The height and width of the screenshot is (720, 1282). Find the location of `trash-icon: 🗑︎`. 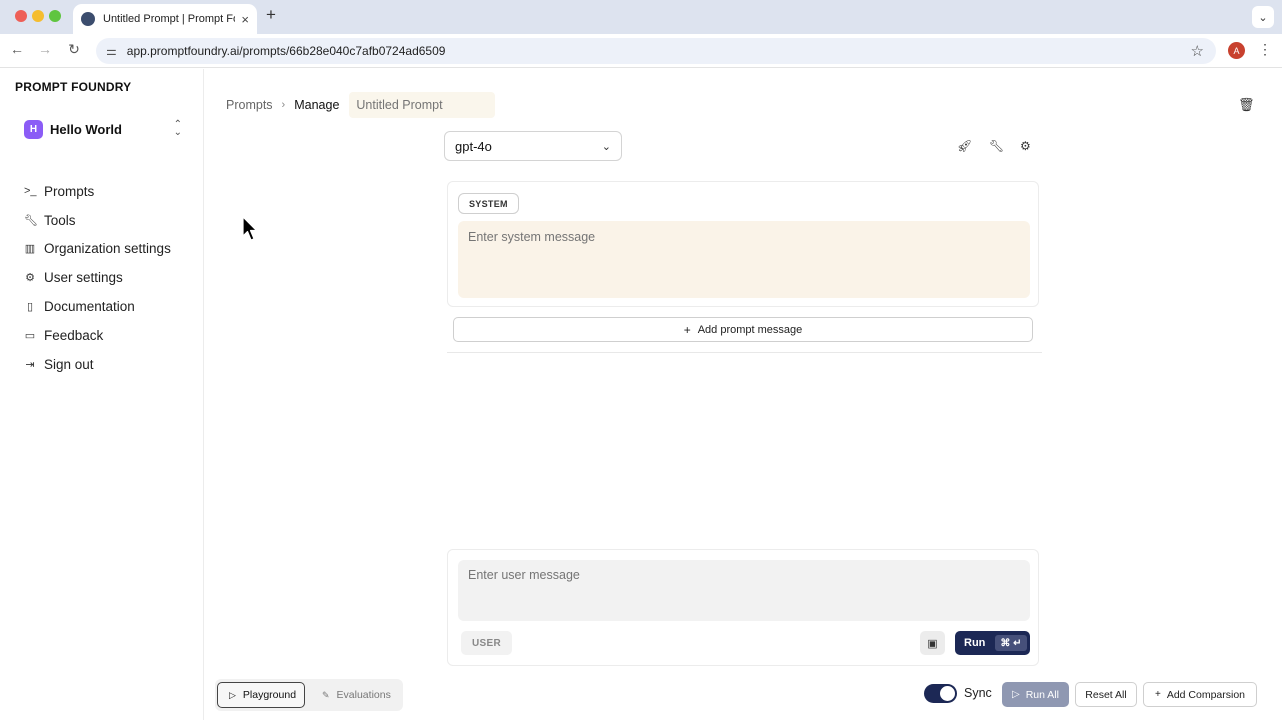

trash-icon: 🗑︎ is located at coordinates (1246, 105).